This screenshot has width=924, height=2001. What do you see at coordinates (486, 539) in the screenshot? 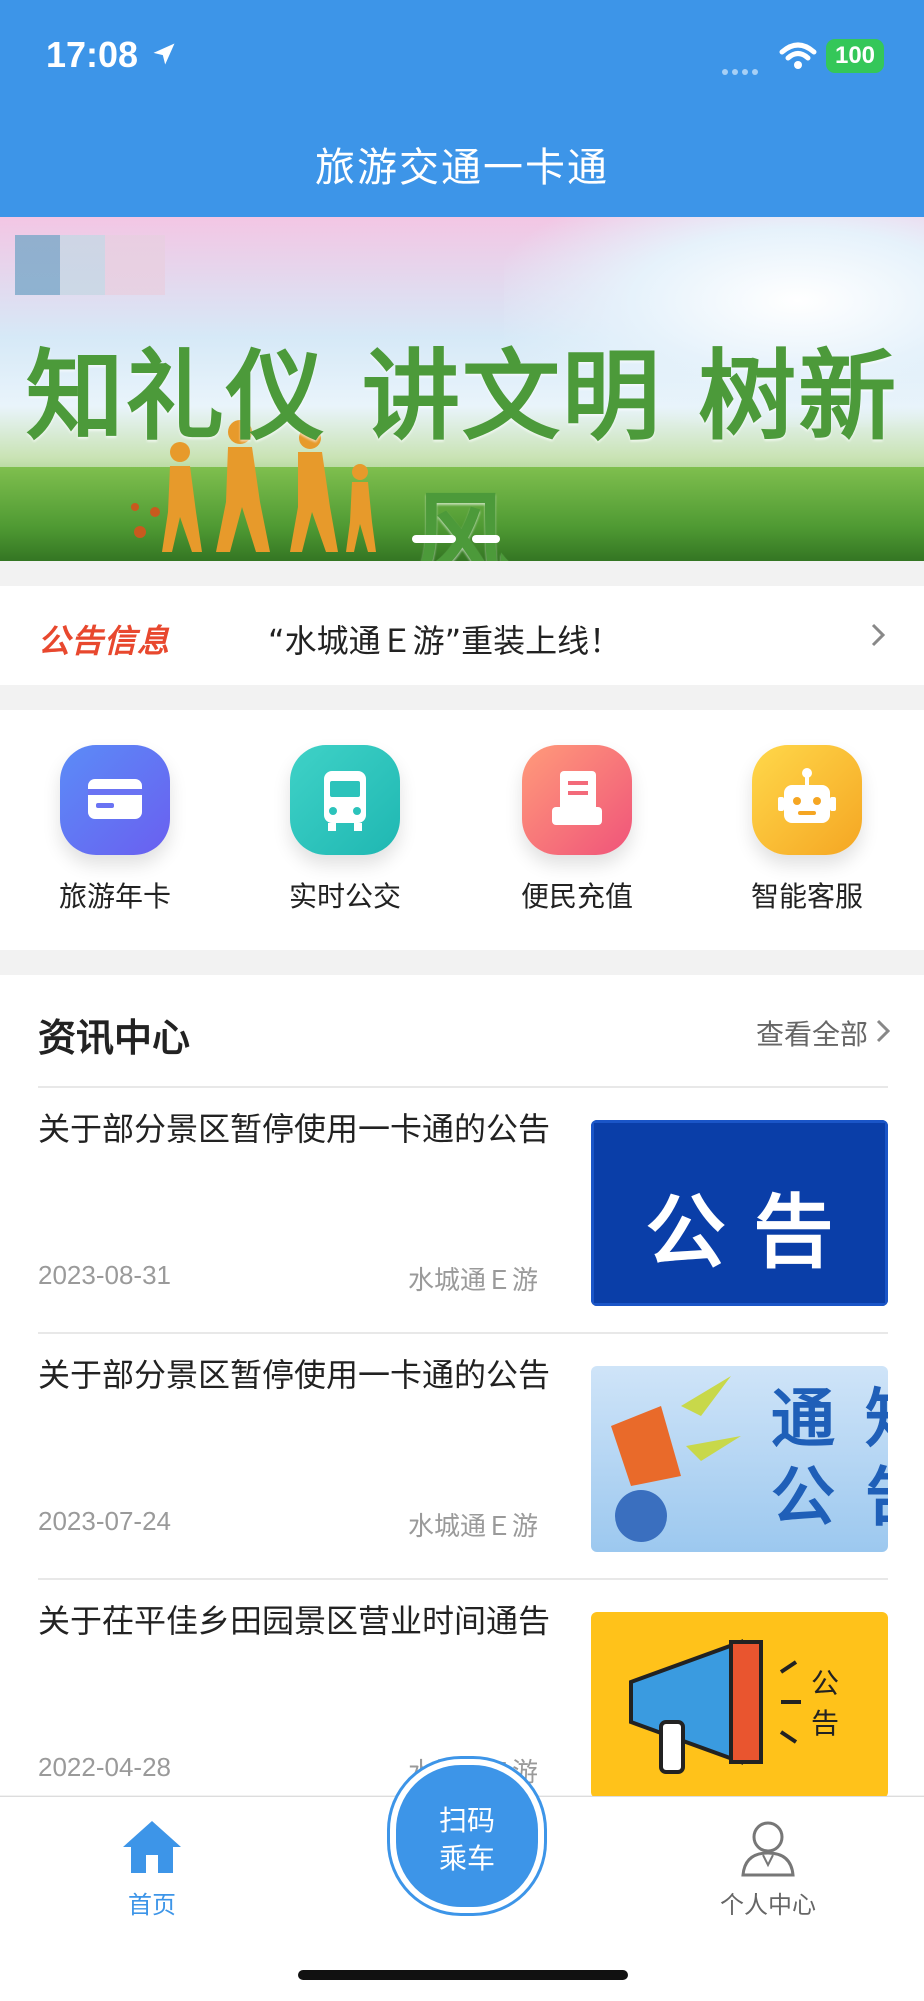
I see `banner-dot` at bounding box center [486, 539].